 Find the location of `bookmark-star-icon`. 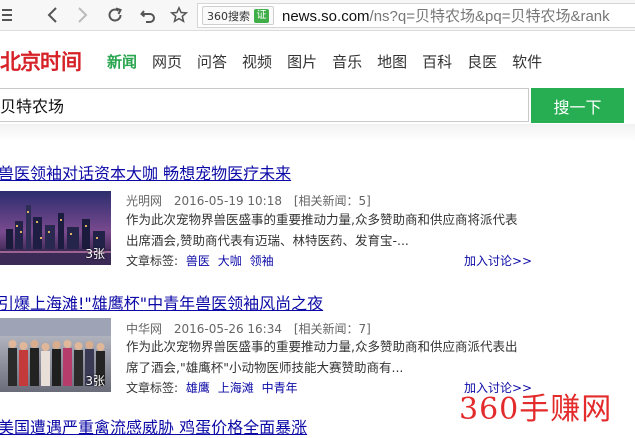

bookmark-star-icon is located at coordinates (179, 15).